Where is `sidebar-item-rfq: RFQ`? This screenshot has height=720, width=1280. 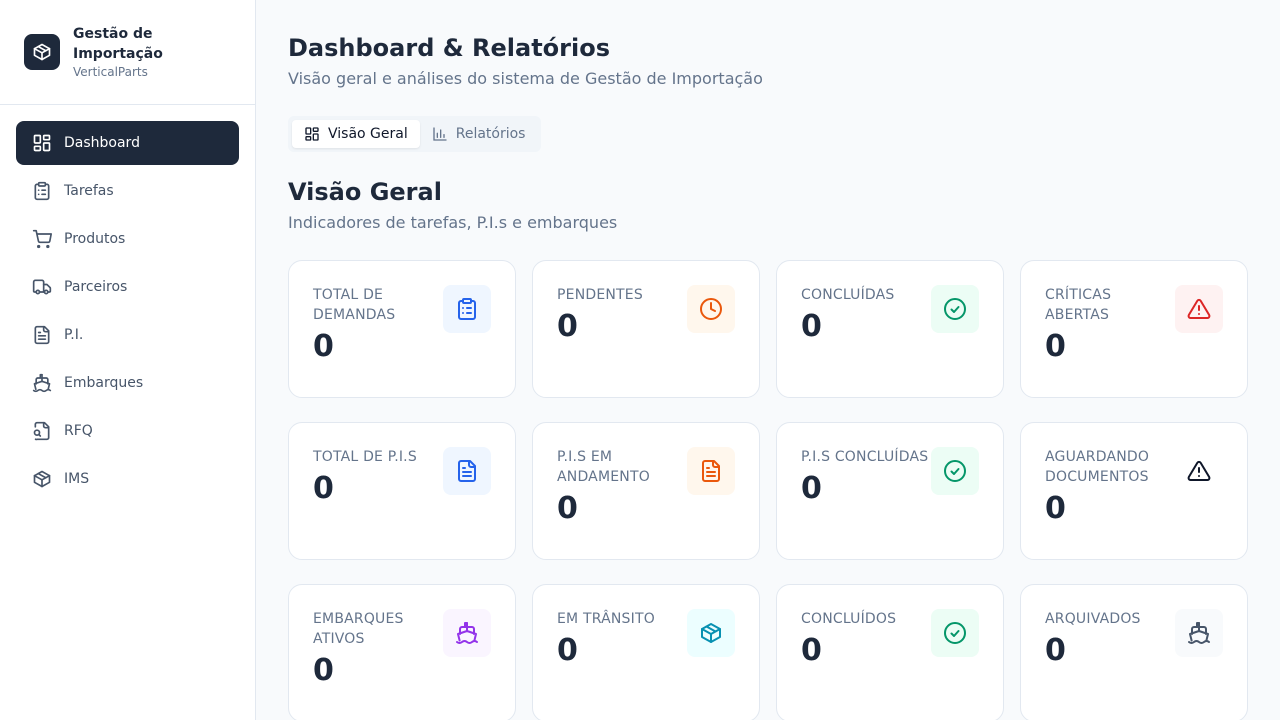
sidebar-item-rfq: RFQ is located at coordinates (127, 431).